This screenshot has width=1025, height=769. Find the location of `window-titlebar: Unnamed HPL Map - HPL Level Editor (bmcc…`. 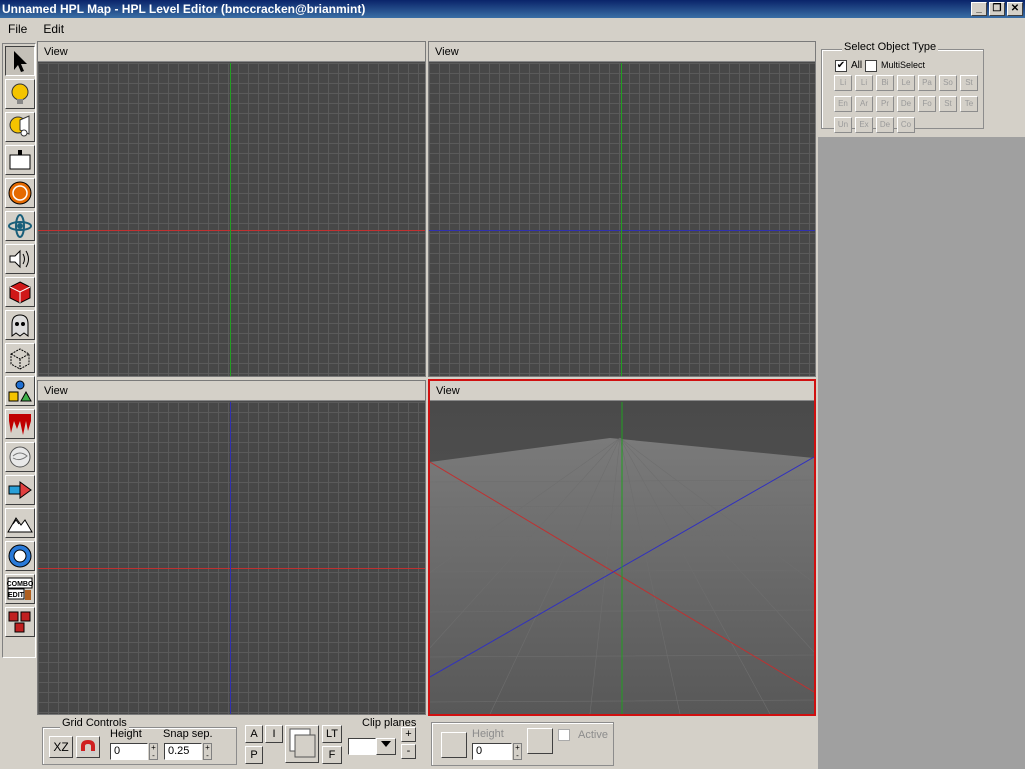

window-titlebar: Unnamed HPL Map - HPL Level Editor (bmcc… is located at coordinates (512, 9).